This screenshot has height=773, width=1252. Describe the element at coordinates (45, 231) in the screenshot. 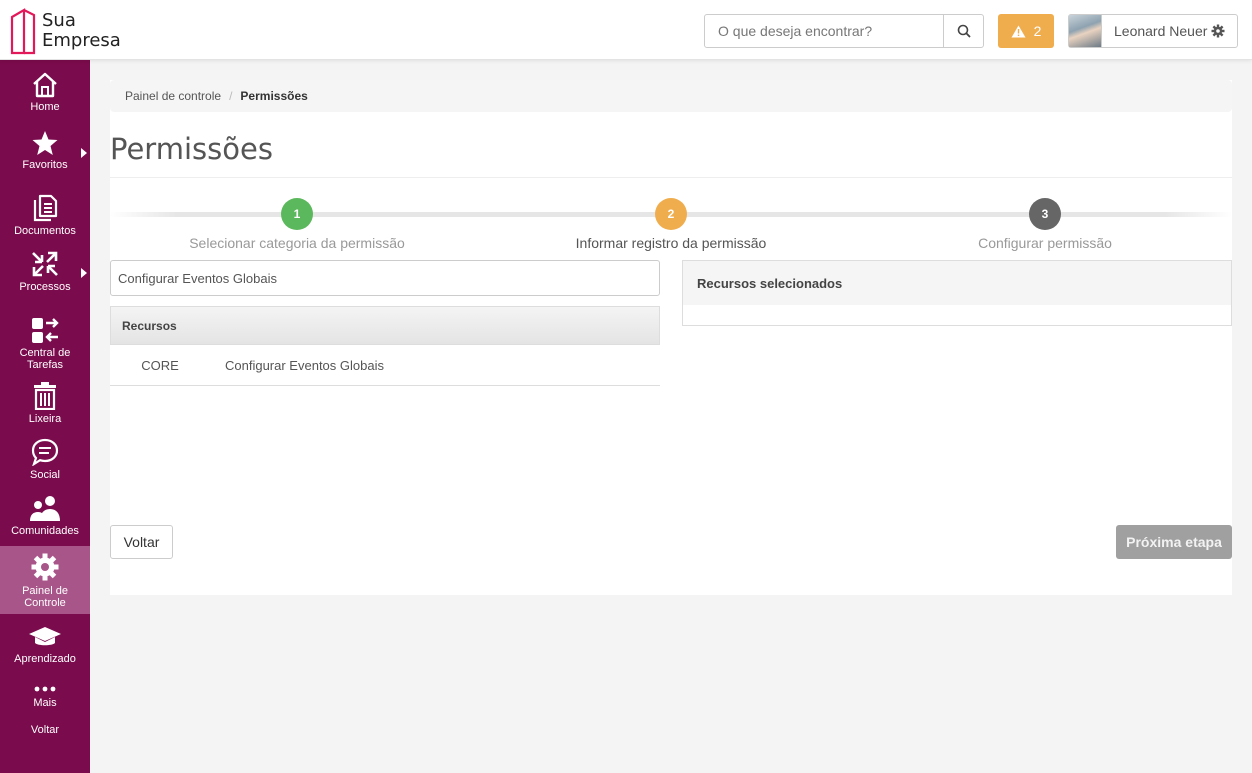

I see `sidebar-item-label: Documentos` at that location.